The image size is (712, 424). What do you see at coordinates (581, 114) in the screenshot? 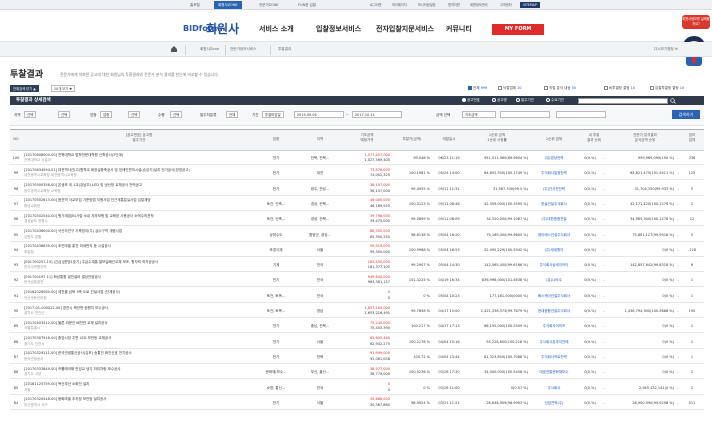
I see `amount-max-input` at bounding box center [581, 114].